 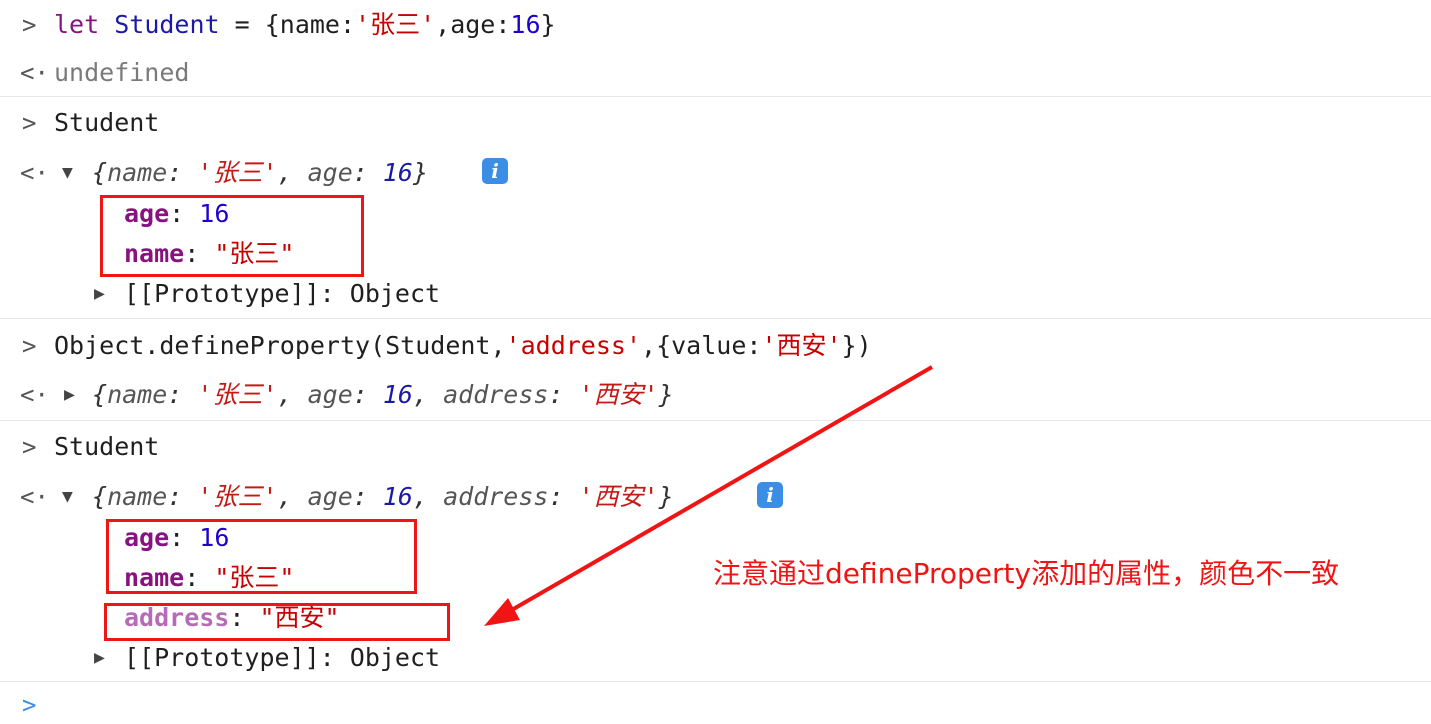 I want to click on object-preview: {name: '张三', age: 16}, so click(x=260, y=172).